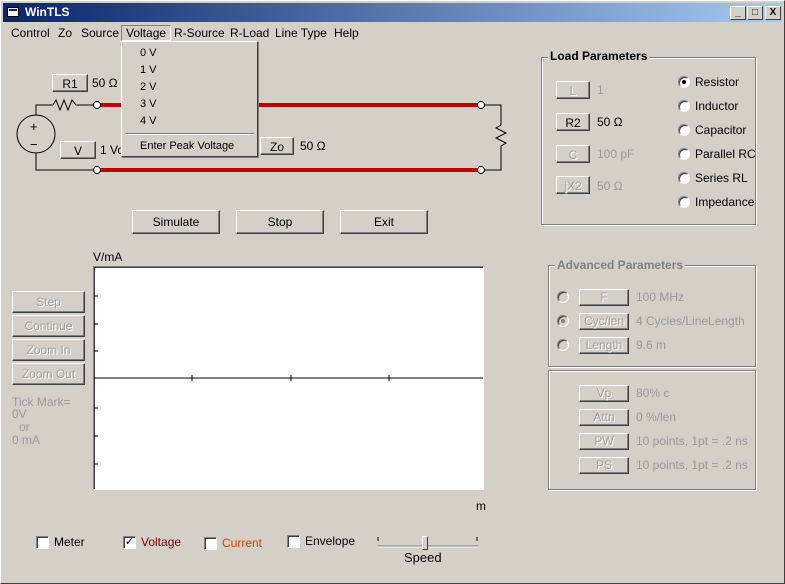  I want to click on r1-button: R1, so click(70, 83).